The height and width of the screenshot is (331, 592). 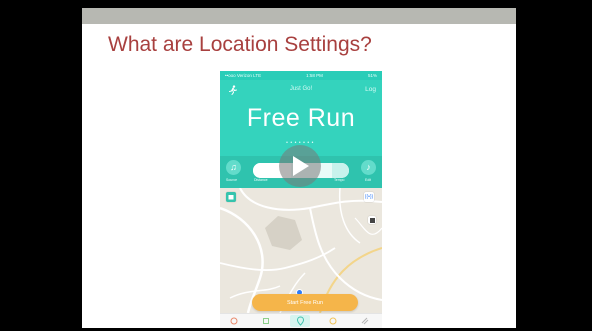 I want to click on log-link: Log, so click(x=370, y=89).